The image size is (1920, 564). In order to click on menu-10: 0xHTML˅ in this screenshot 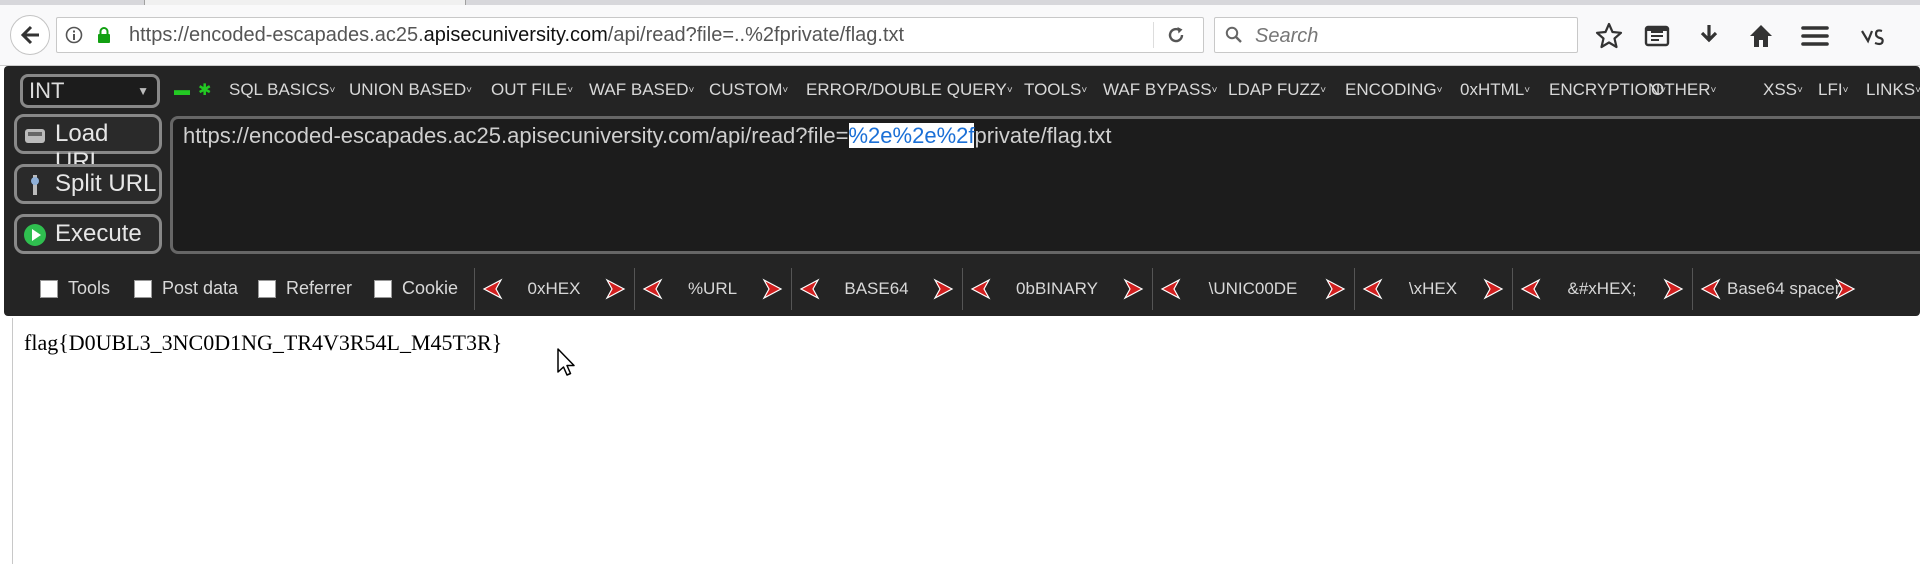, I will do `click(1495, 90)`.